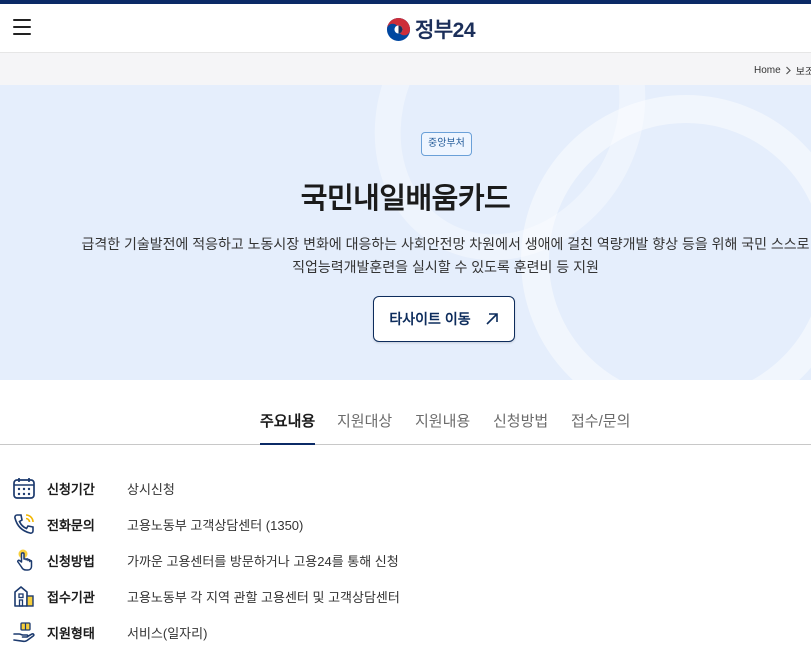 Image resolution: width=811 pixels, height=659 pixels. I want to click on breadcrumb-current: 보조, so click(803, 70).